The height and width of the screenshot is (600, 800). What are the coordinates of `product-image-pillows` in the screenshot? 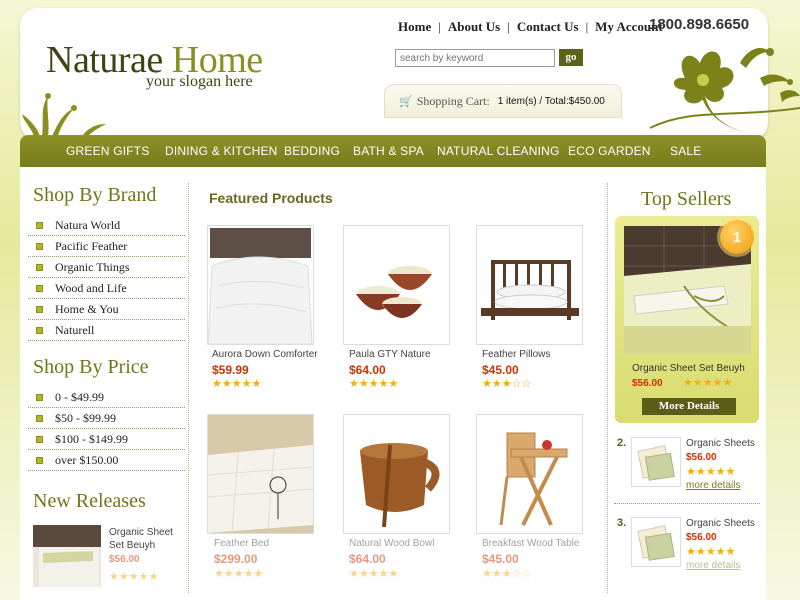 It's located at (529, 285).